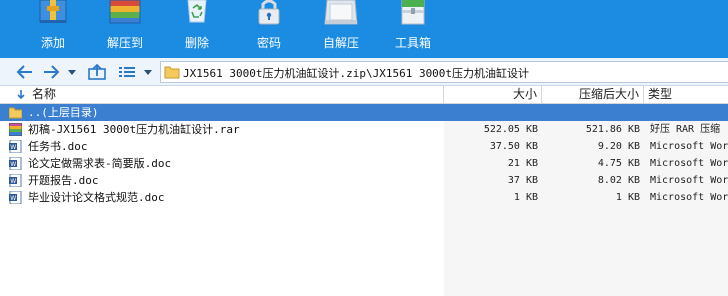 The width and height of the screenshot is (728, 296). I want to click on column-packed-header: 压缩后大小, so click(593, 95).